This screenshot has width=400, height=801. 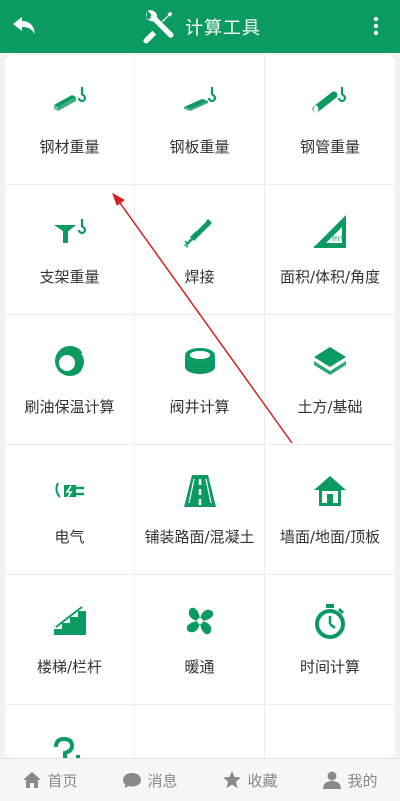 I want to click on nav-profile: 我的, so click(x=350, y=780).